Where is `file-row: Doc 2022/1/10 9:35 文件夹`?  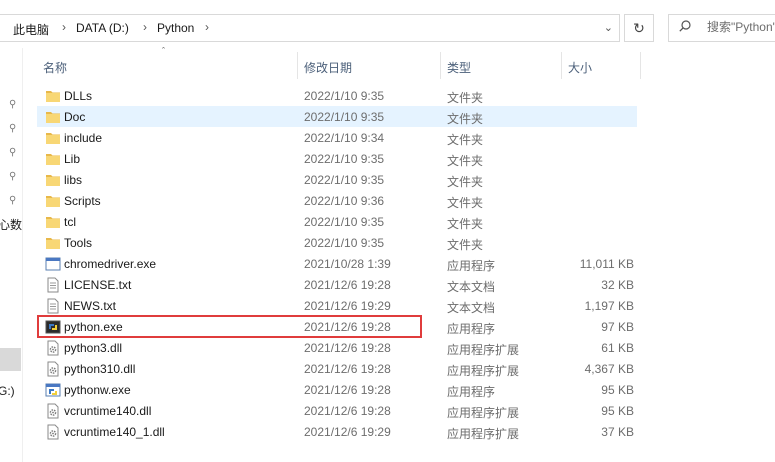
file-row: Doc 2022/1/10 9:35 文件夹 is located at coordinates (337, 116).